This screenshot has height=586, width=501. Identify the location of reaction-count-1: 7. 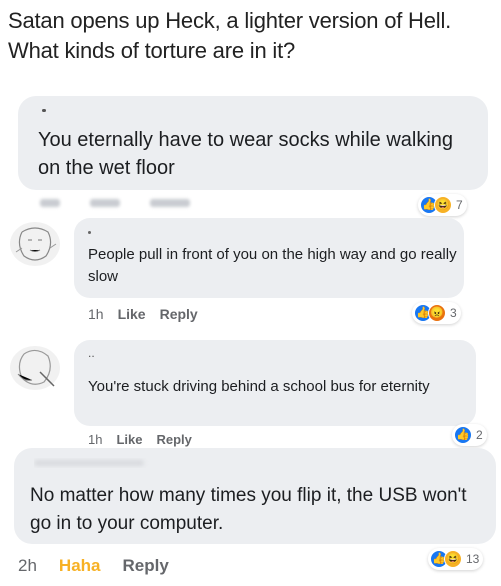
(459, 205).